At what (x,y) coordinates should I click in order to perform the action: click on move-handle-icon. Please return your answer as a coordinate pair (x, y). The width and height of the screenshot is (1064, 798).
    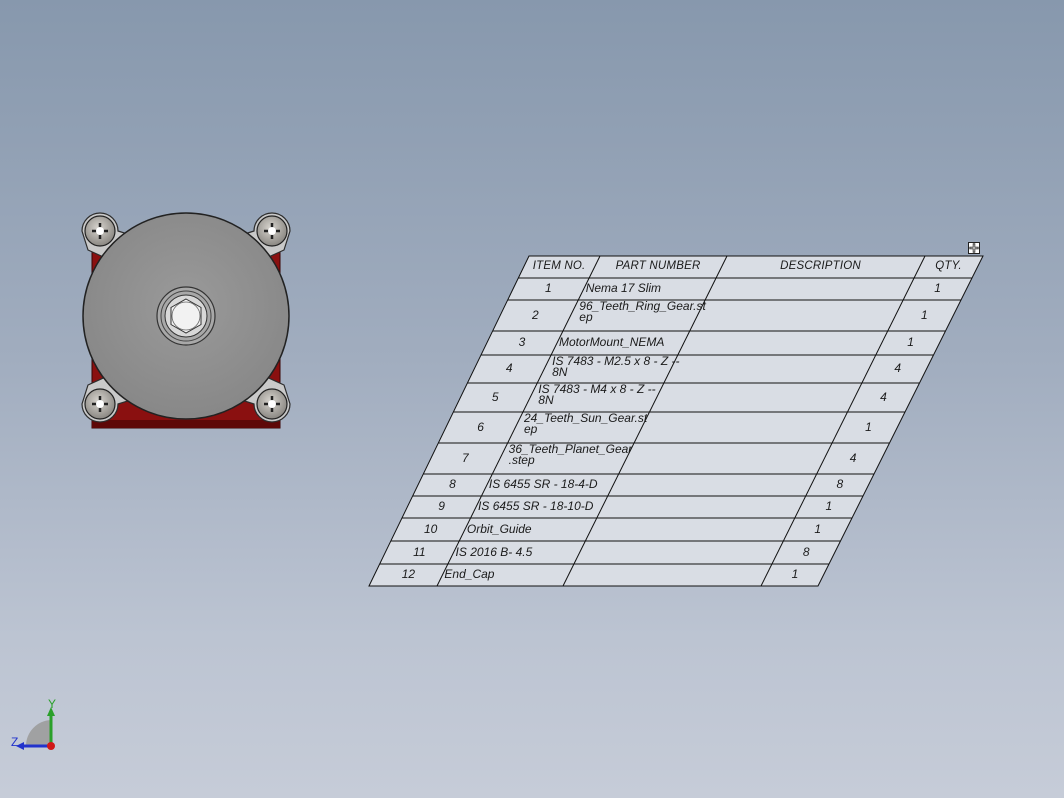
    Looking at the image, I should click on (974, 248).